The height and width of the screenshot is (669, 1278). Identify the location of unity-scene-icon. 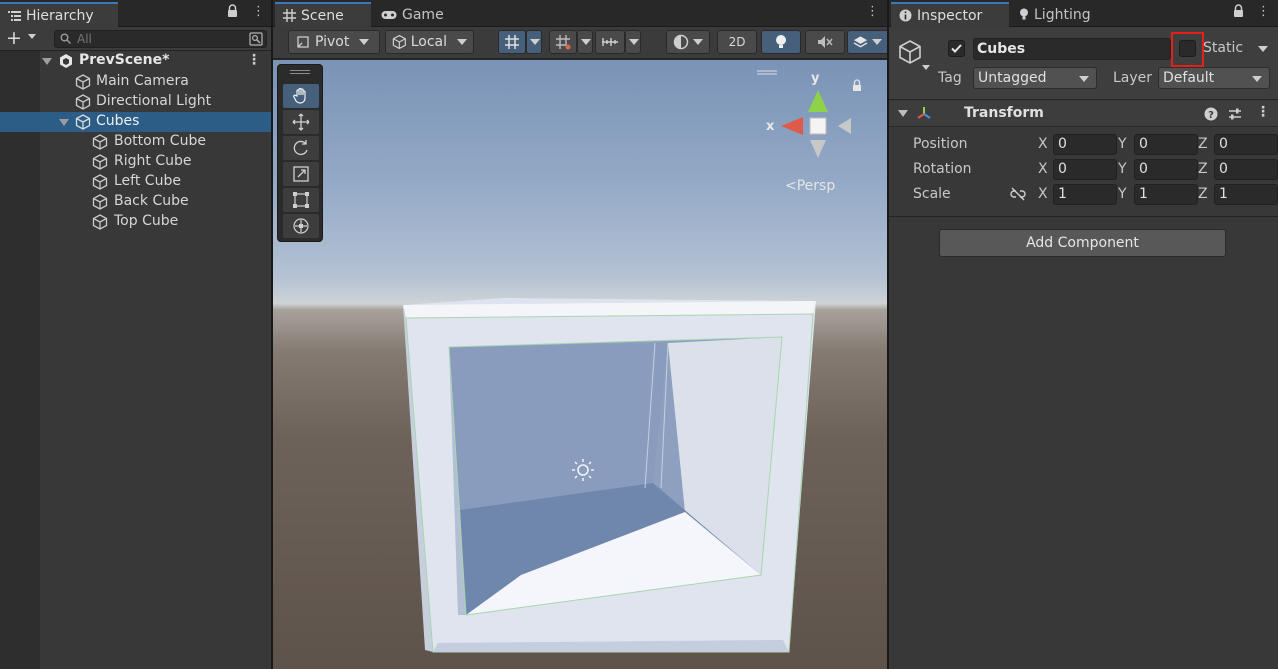
(66, 61).